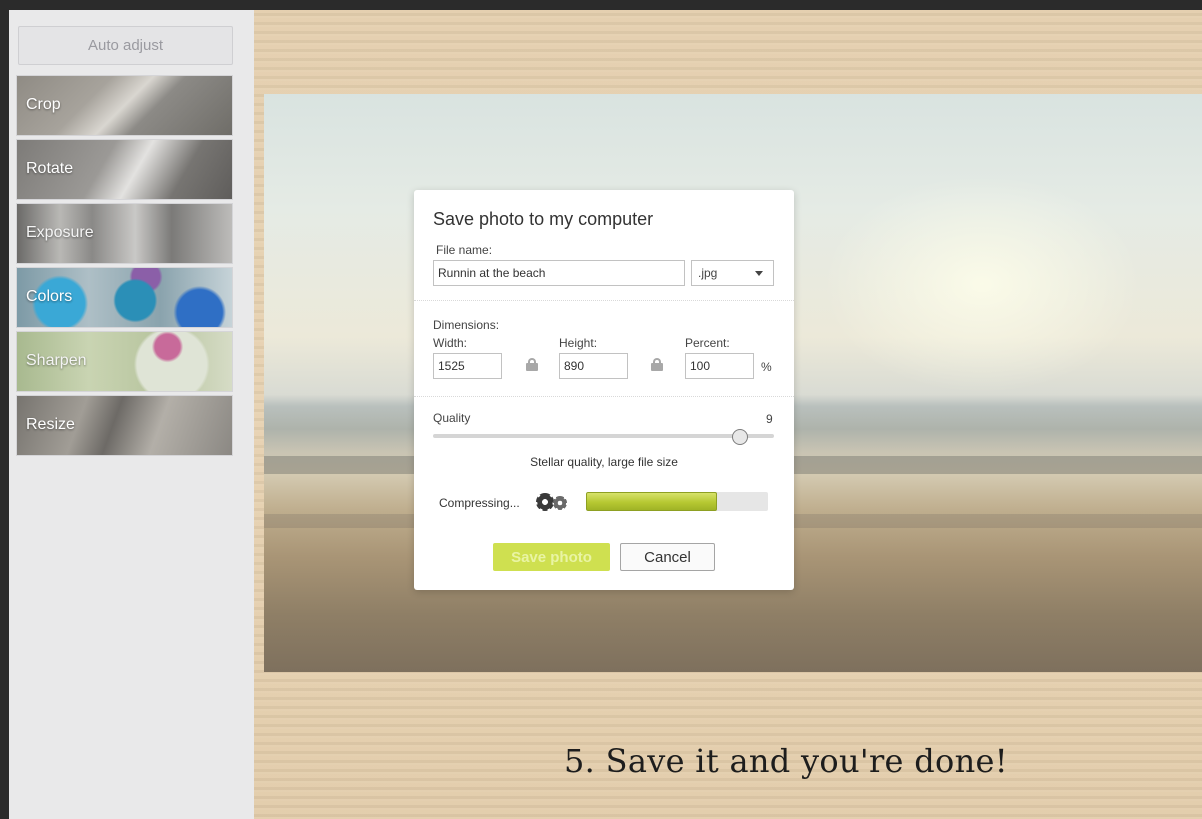 The height and width of the screenshot is (819, 1202). What do you see at coordinates (786, 761) in the screenshot?
I see `tutorial-caption: 5. Save it and you're done!` at bounding box center [786, 761].